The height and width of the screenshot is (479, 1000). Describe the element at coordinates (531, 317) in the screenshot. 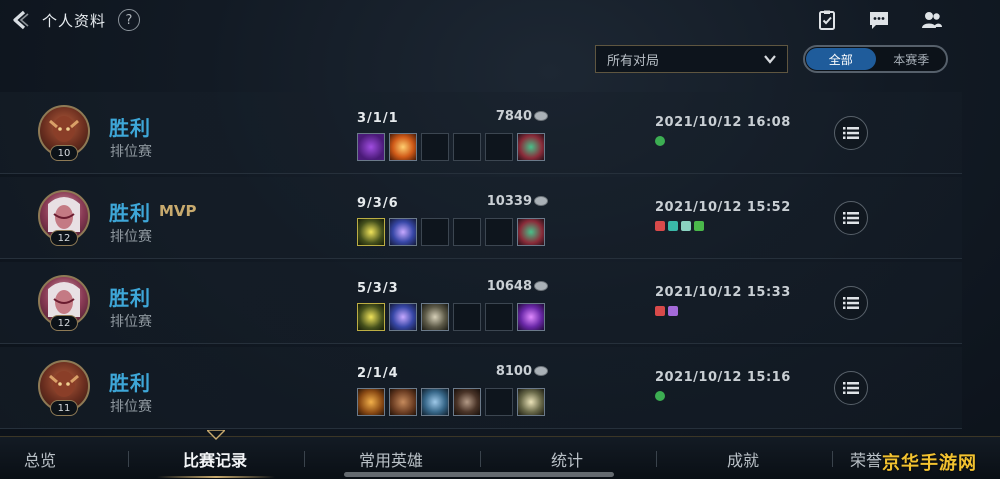

I see `arcane-orb-item-icon` at that location.